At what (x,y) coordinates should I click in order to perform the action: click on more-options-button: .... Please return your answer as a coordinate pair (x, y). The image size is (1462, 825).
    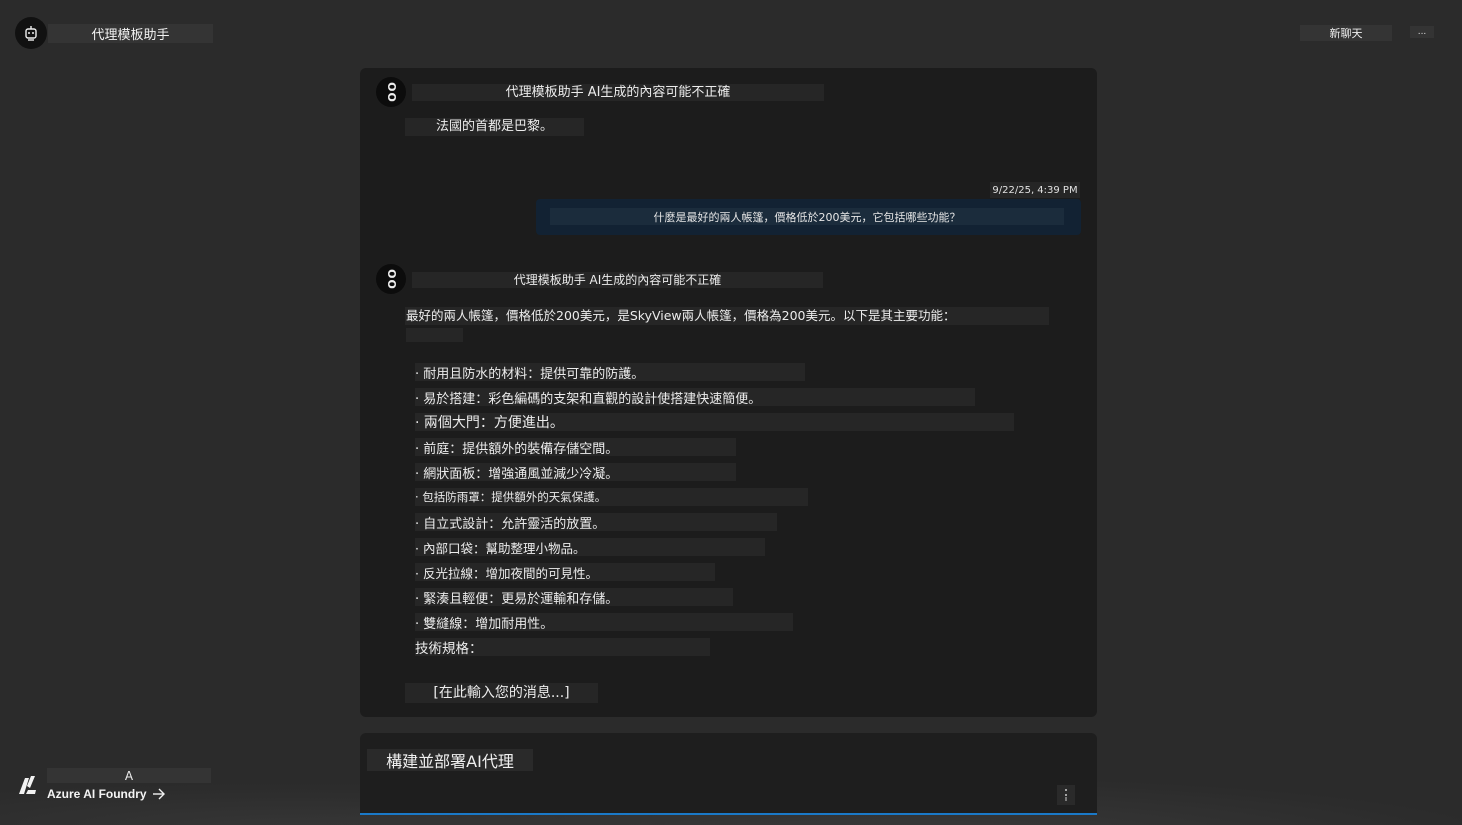
    Looking at the image, I should click on (1422, 32).